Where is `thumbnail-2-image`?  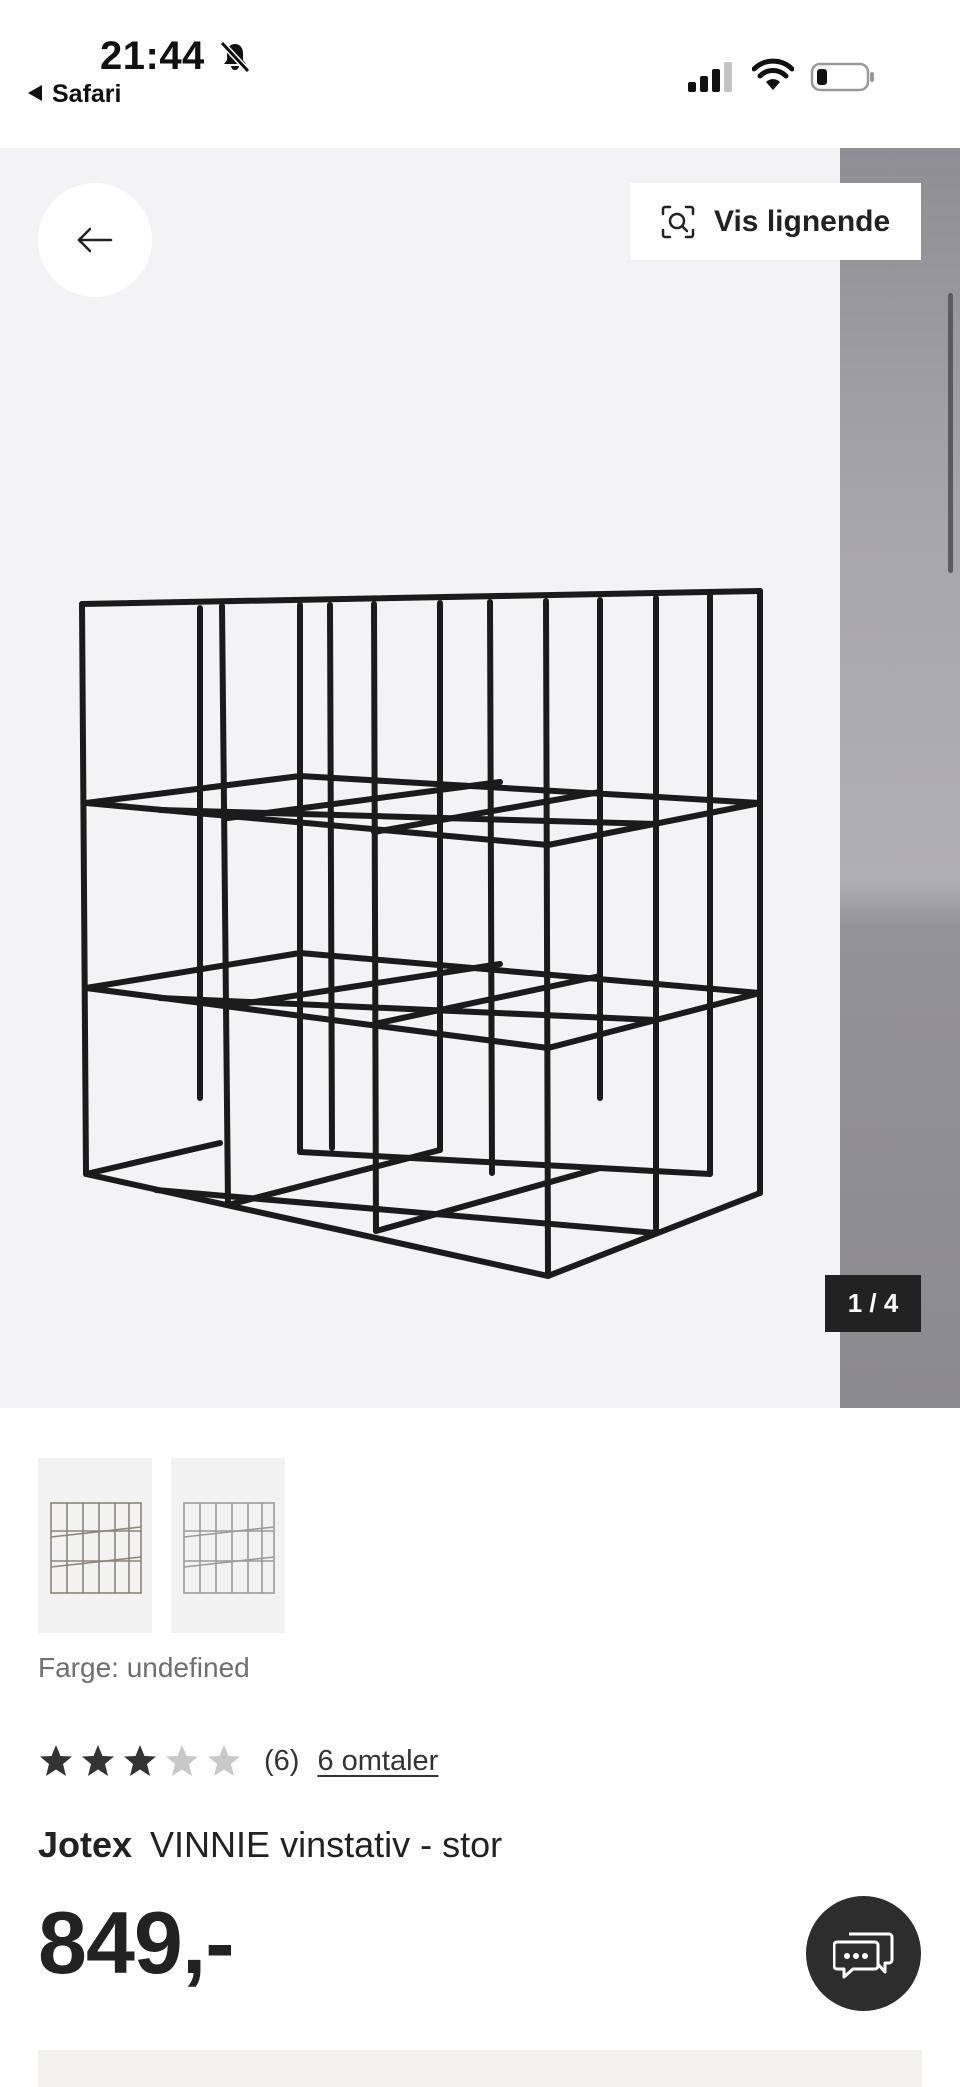 thumbnail-2-image is located at coordinates (229, 1547).